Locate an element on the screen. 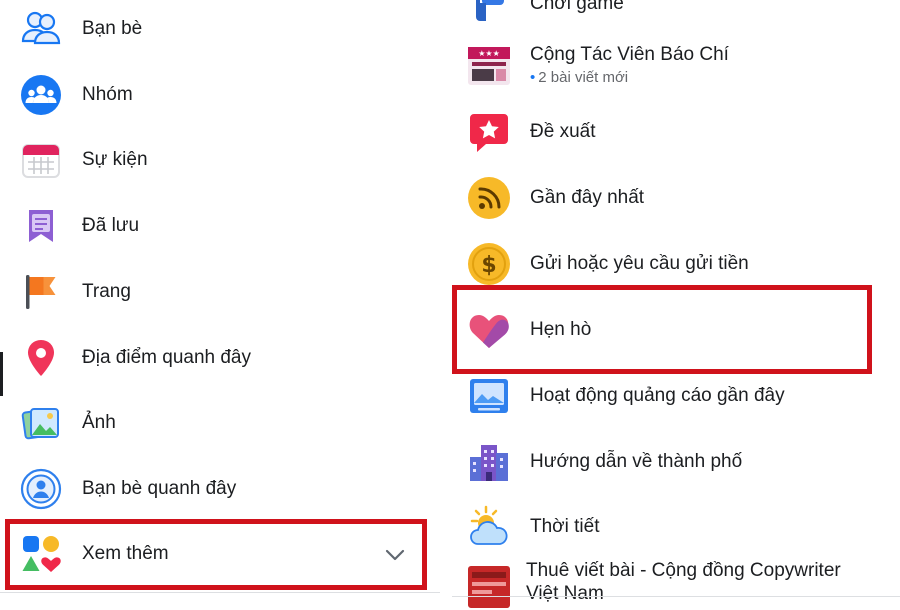 Image resolution: width=900 pixels, height=610 pixels. gaming-icon is located at coordinates (489, 13).